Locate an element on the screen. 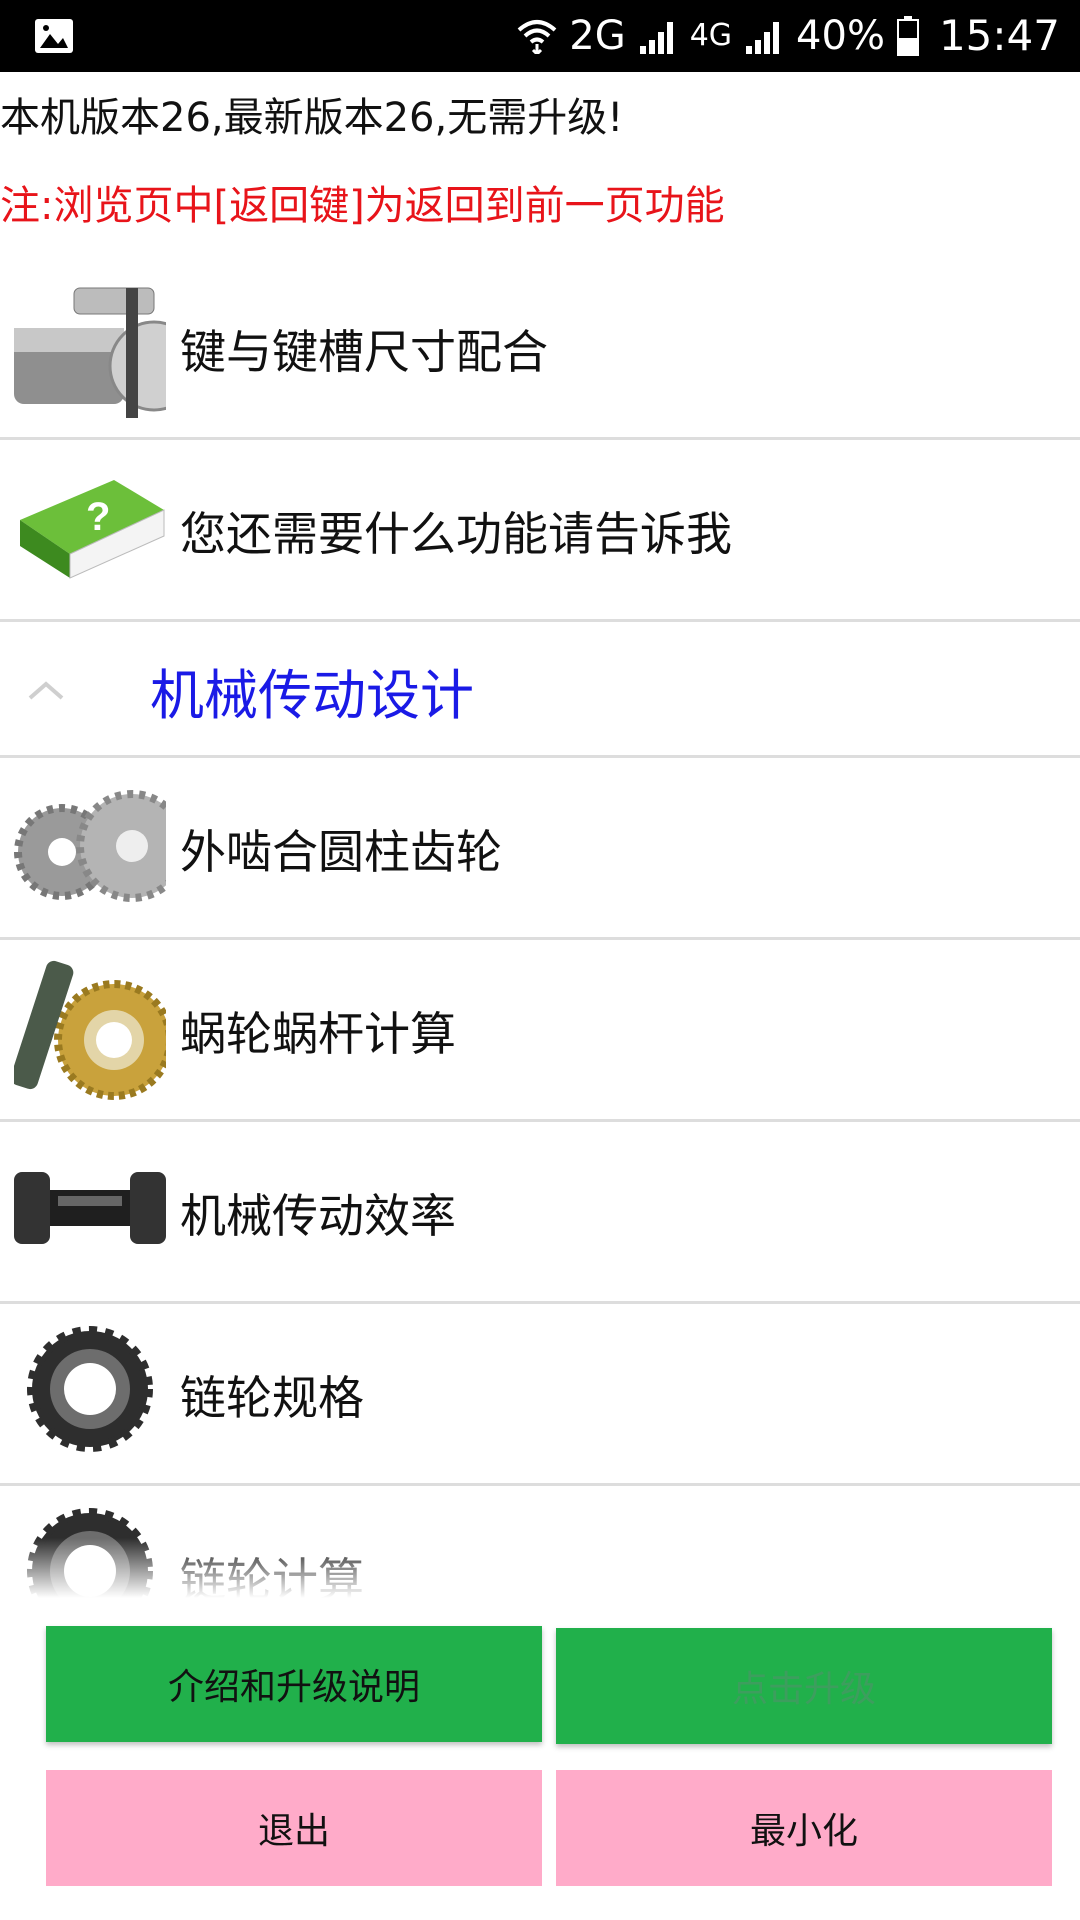  group-title: 机械传动设计 is located at coordinates (312, 695).